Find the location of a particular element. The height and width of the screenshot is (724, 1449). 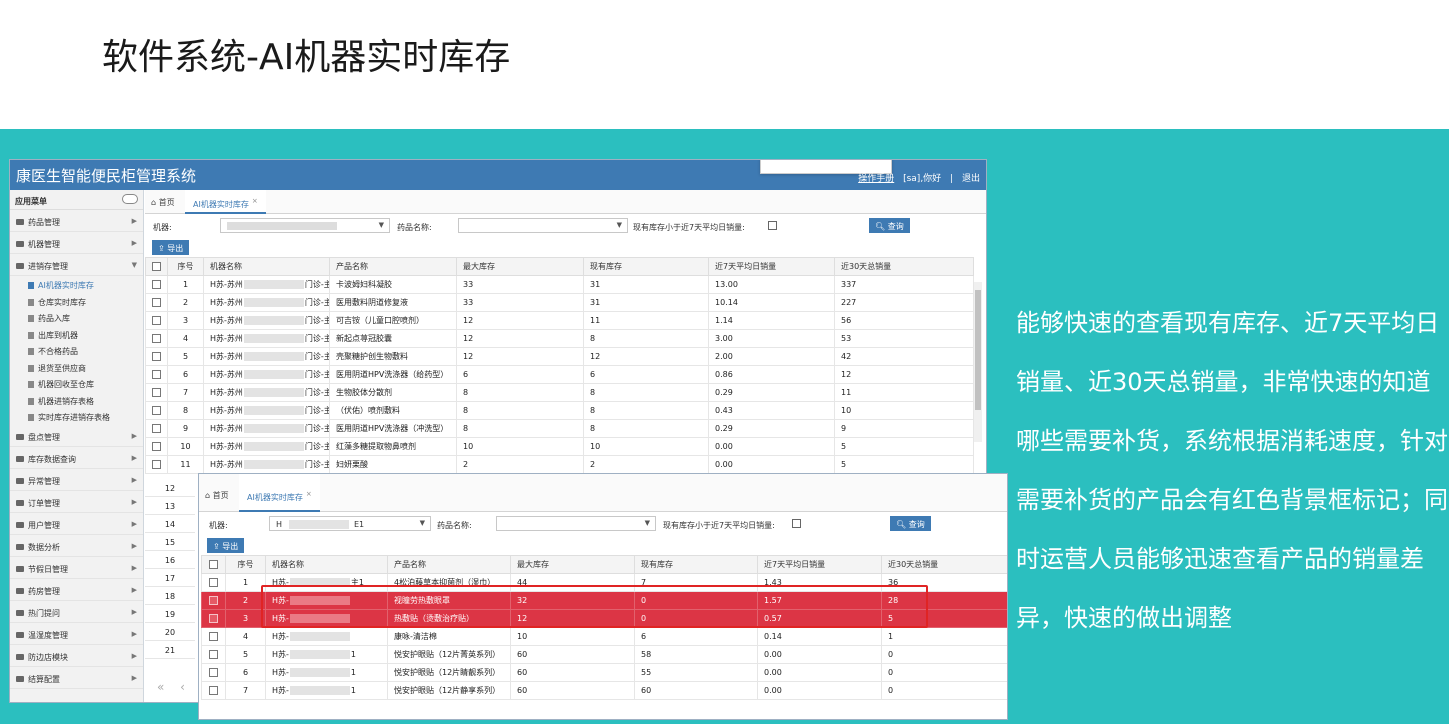

column-header: 现有库存 is located at coordinates (646, 266).